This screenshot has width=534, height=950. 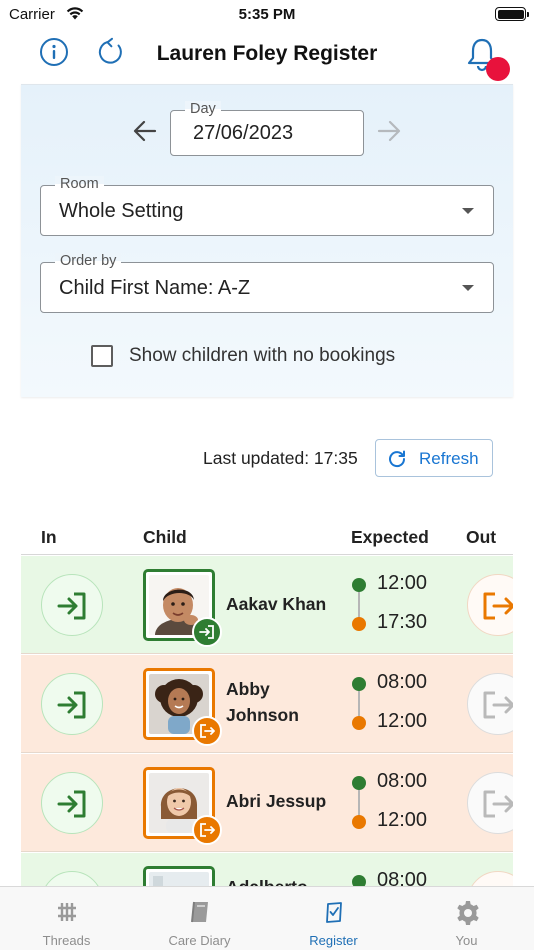 What do you see at coordinates (199, 912) in the screenshot?
I see `book-icon` at bounding box center [199, 912].